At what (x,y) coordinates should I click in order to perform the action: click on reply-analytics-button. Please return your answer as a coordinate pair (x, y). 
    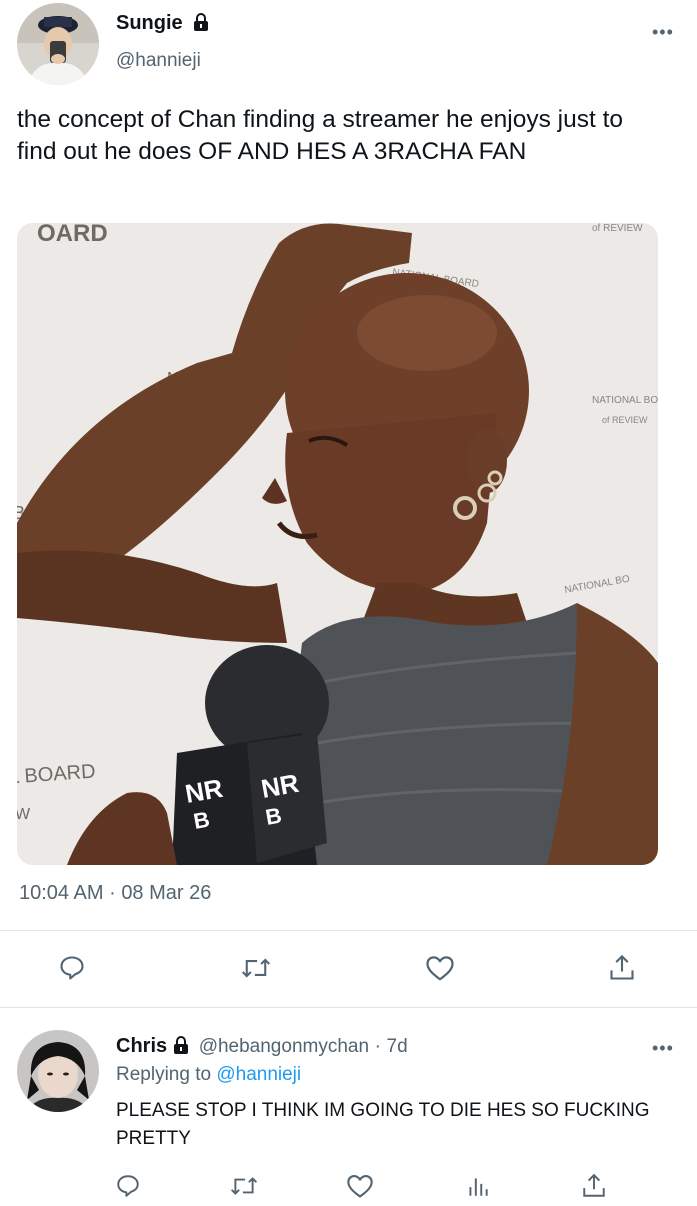
    Looking at the image, I should click on (478, 1186).